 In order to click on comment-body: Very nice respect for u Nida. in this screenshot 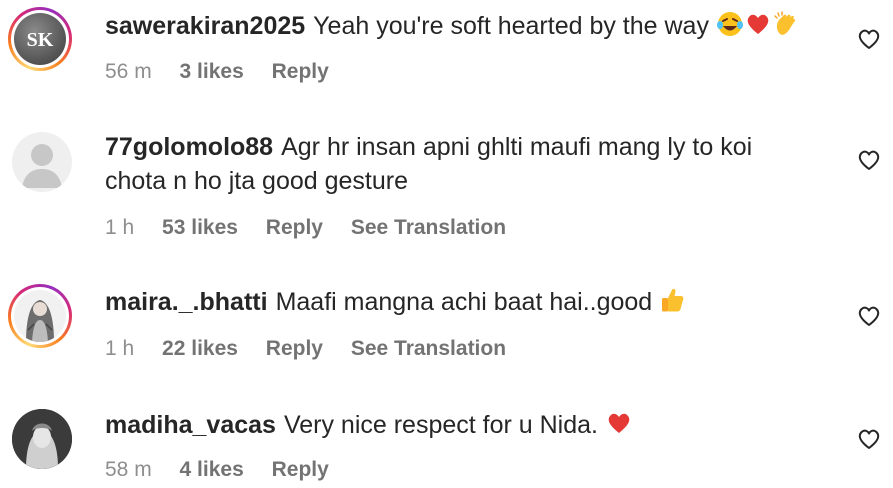, I will do `click(440, 425)`.